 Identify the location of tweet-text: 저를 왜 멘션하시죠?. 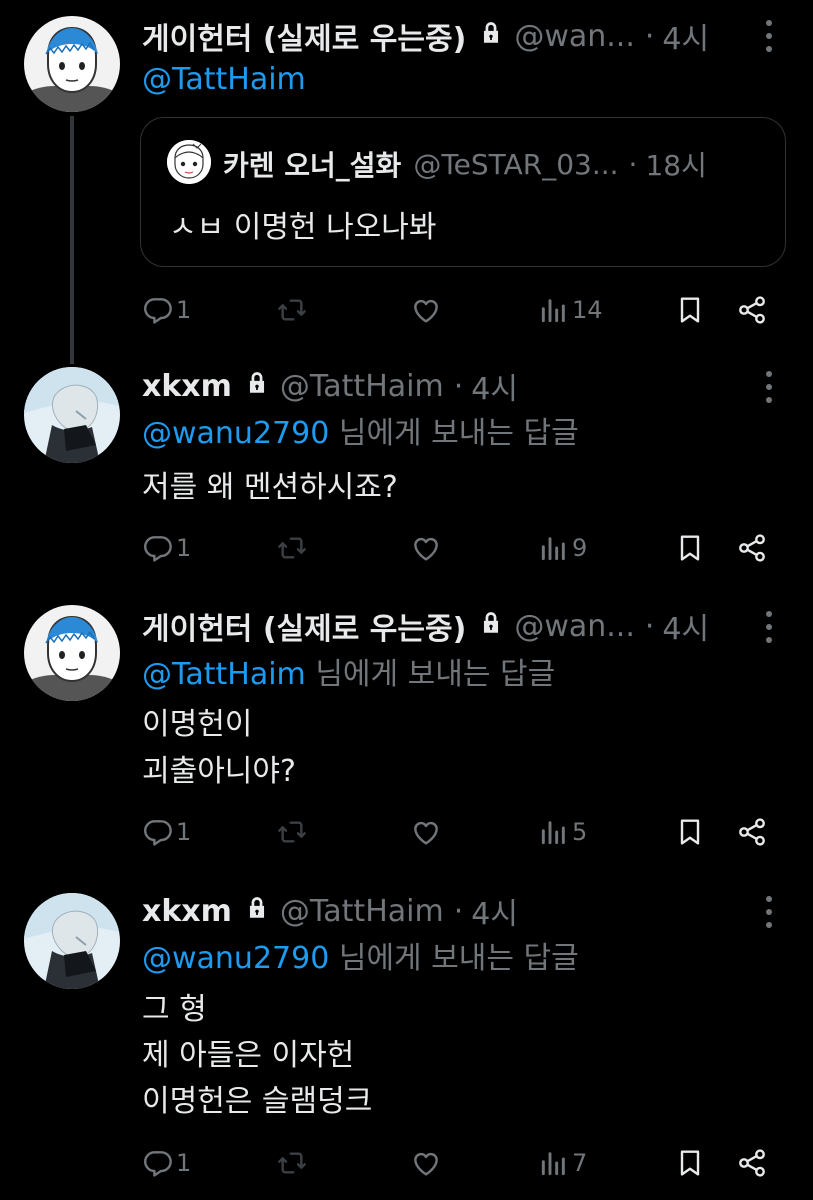
(270, 487).